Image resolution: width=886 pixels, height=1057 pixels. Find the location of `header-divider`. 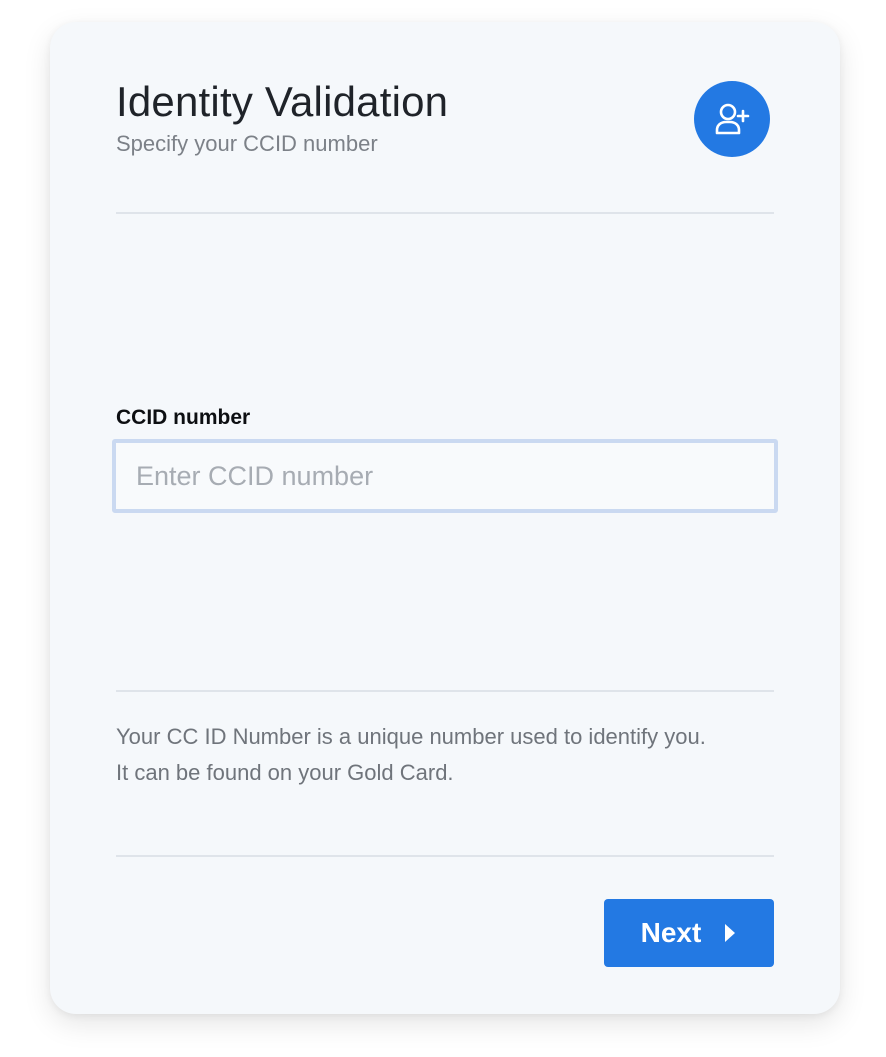

header-divider is located at coordinates (445, 213).